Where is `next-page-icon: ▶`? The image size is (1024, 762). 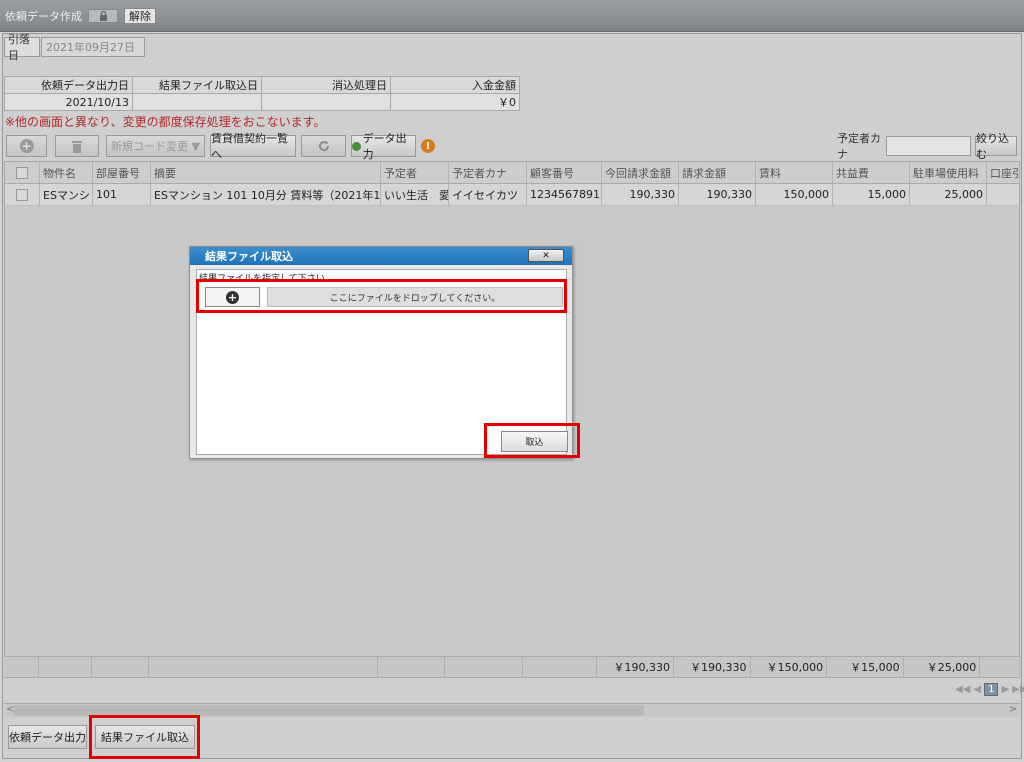 next-page-icon: ▶ is located at coordinates (1005, 689).